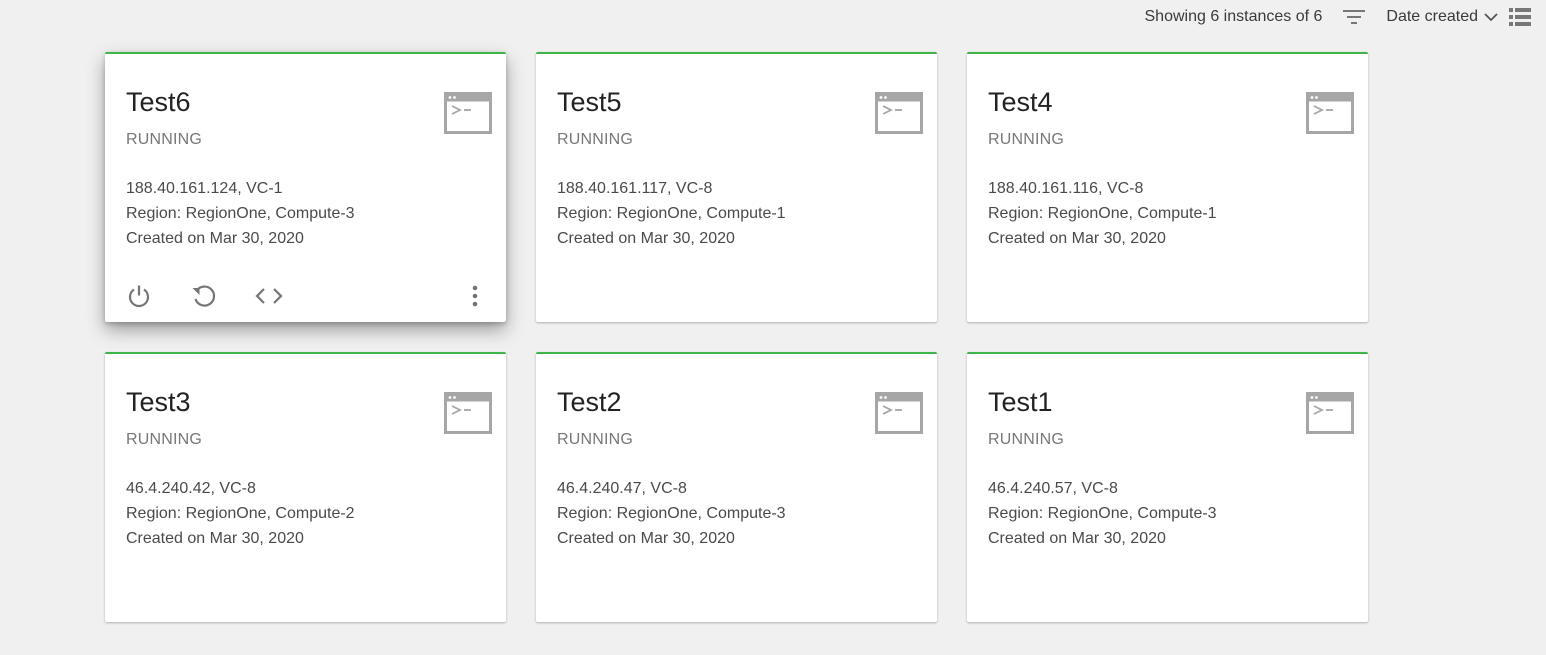 The width and height of the screenshot is (1546, 655). What do you see at coordinates (204, 296) in the screenshot?
I see `restart-icon` at bounding box center [204, 296].